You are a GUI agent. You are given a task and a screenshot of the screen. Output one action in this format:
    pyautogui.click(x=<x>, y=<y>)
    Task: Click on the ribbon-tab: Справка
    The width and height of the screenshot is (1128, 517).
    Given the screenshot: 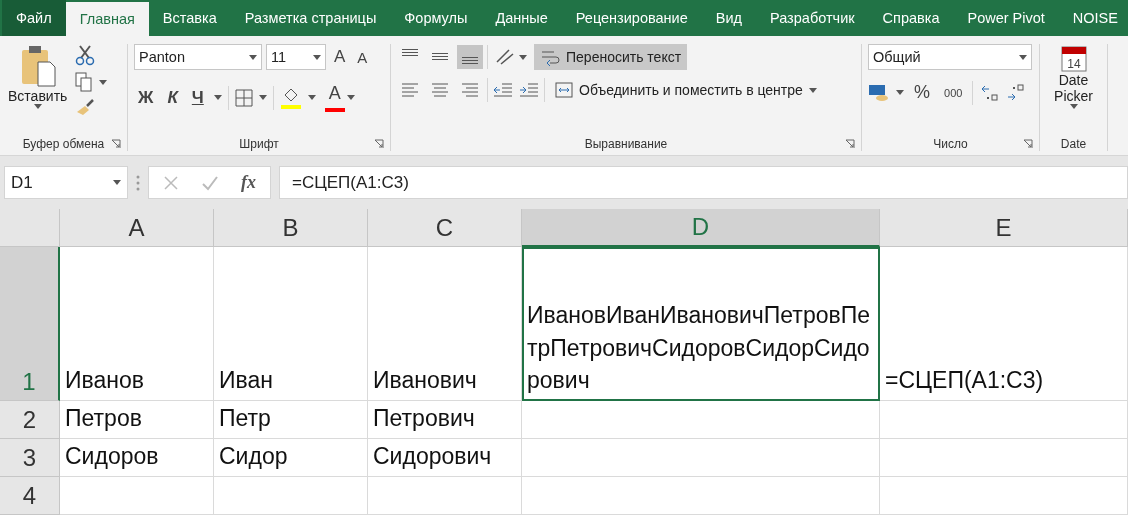 What is the action you would take?
    pyautogui.click(x=911, y=18)
    